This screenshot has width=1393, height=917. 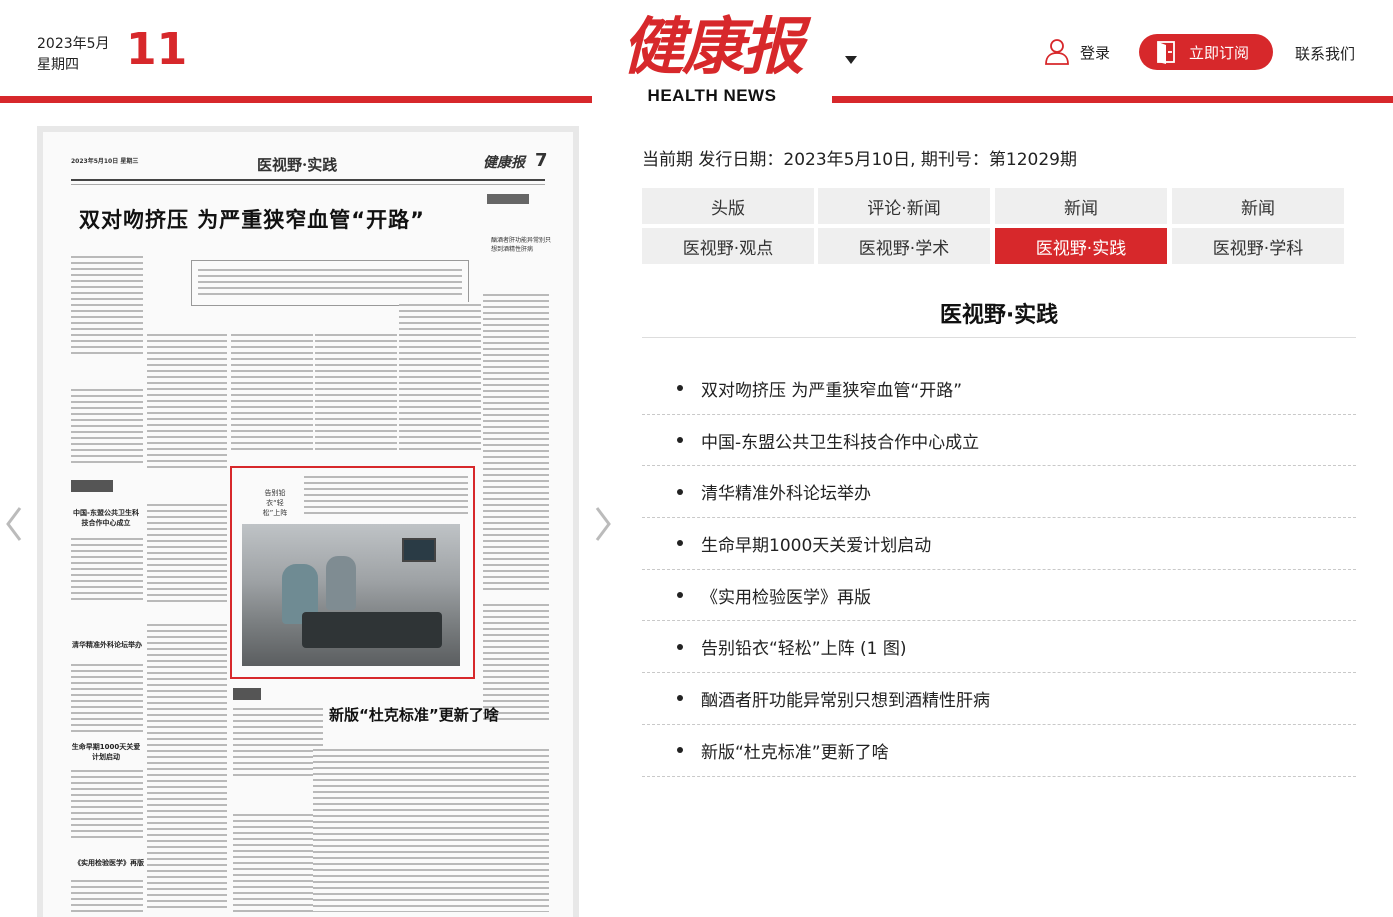 What do you see at coordinates (508, 199) in the screenshot?
I see `paper-side-tag` at bounding box center [508, 199].